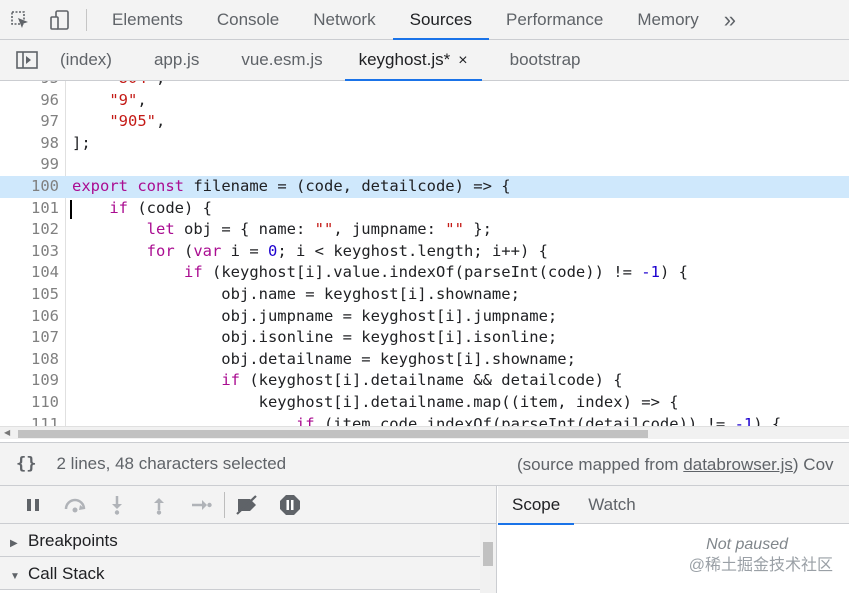  What do you see at coordinates (90, 60) in the screenshot?
I see `file-tab-index: (index)` at bounding box center [90, 60].